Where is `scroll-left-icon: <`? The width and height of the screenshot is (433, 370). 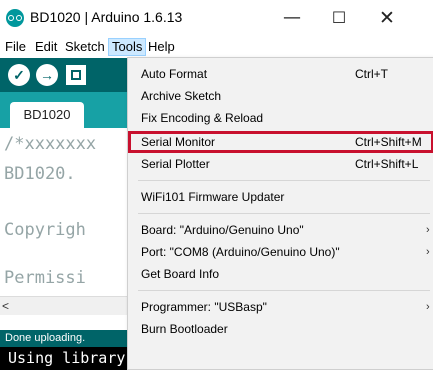
scroll-left-icon: < is located at coordinates (5, 306).